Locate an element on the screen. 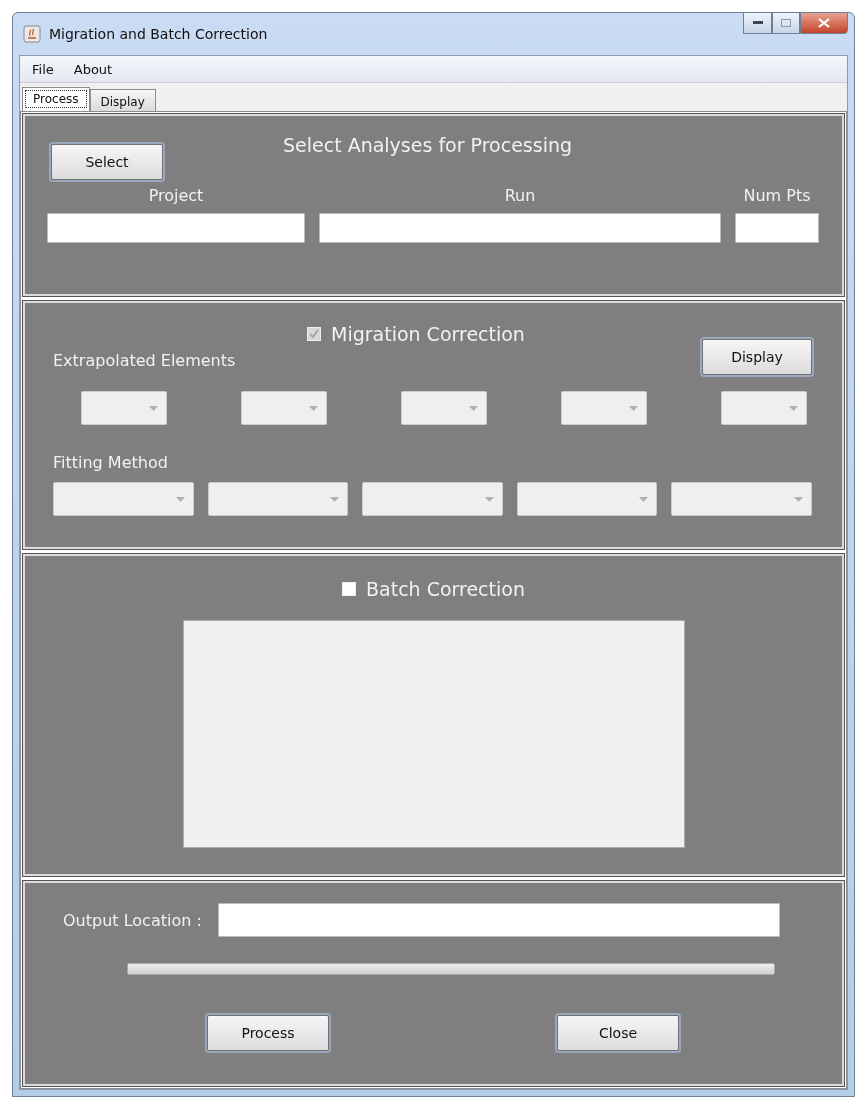  close-button is located at coordinates (824, 23).